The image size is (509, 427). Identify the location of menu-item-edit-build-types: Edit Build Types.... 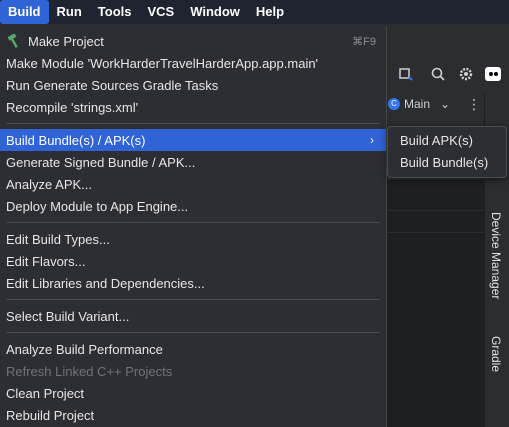
(193, 239).